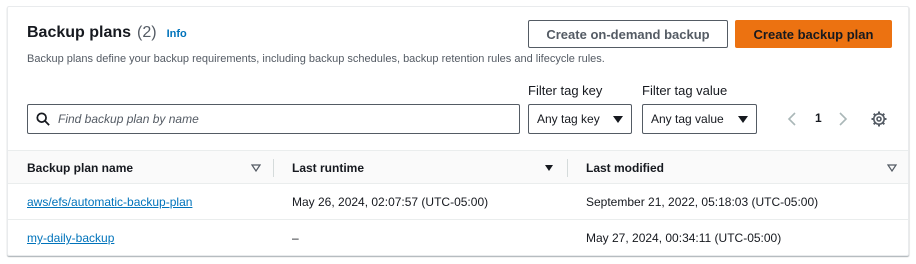  Describe the element at coordinates (568, 119) in the screenshot. I see `filter-tag-key-value: Any tag key` at that location.